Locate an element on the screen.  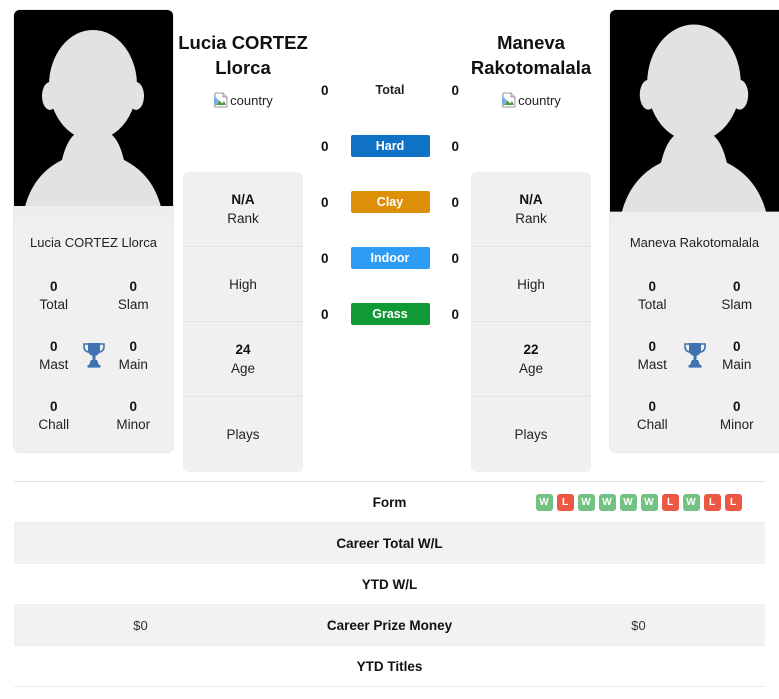
title-stat-chall-right: 0 Chall is located at coordinates (652, 416).